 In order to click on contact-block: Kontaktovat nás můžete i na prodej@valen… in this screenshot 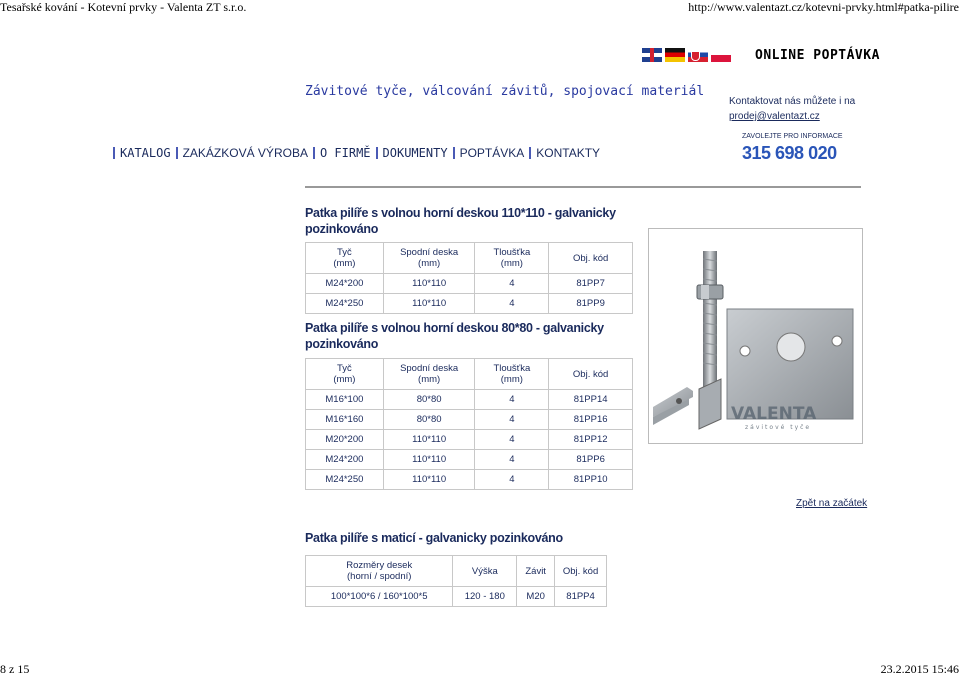, I will do `click(792, 109)`.